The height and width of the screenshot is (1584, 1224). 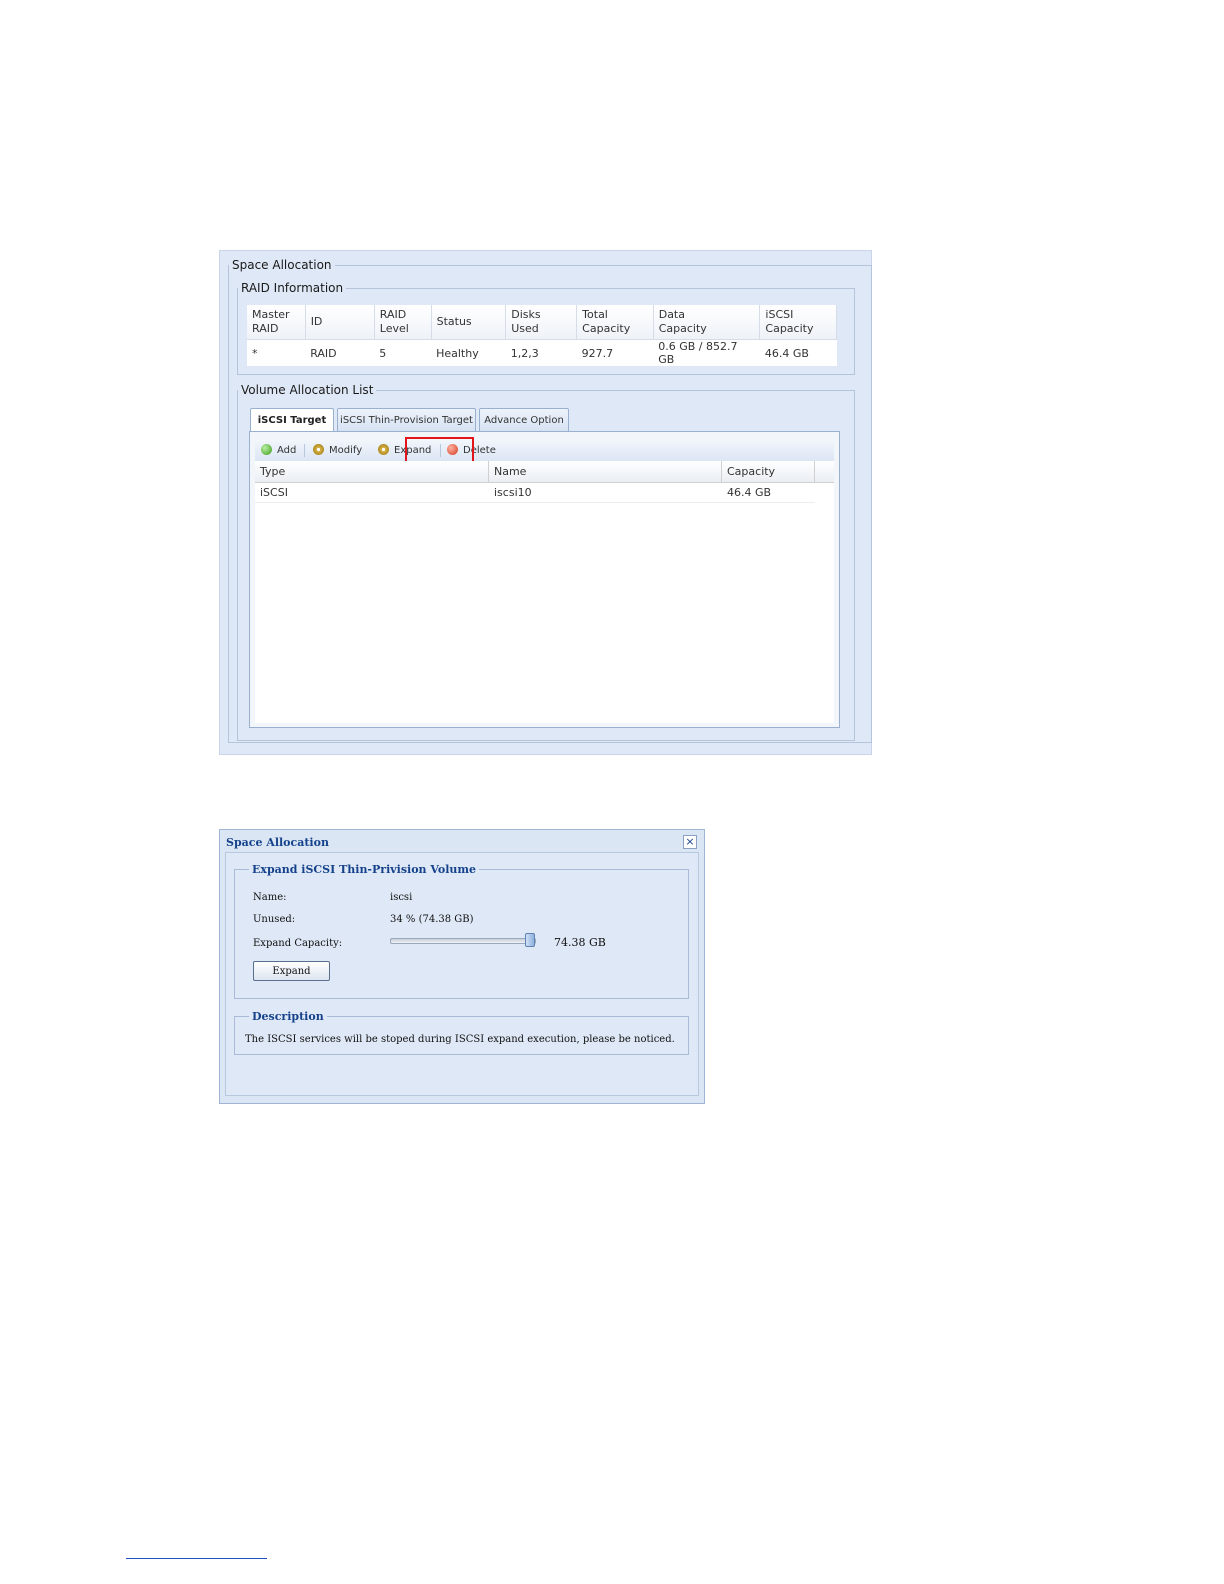 I want to click on description-title: Description, so click(x=288, y=1016).